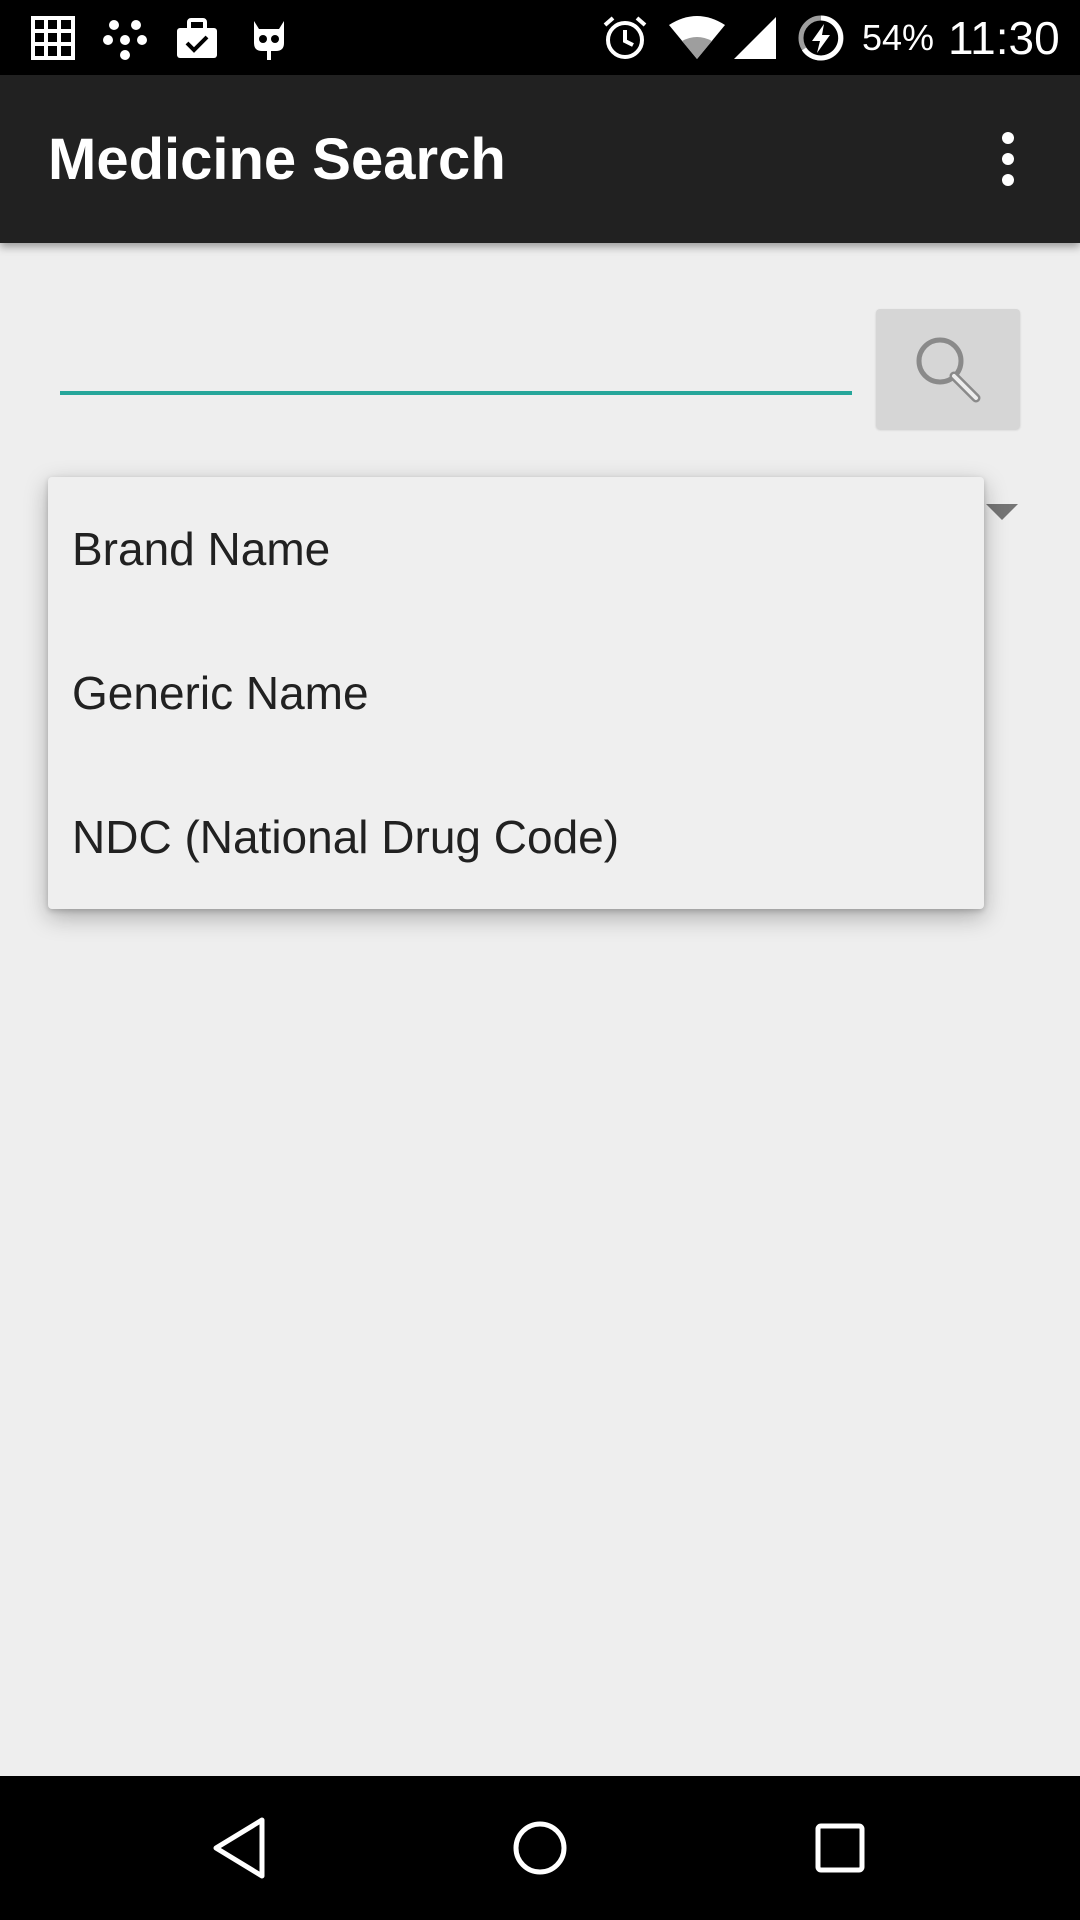  Describe the element at coordinates (516, 549) in the screenshot. I see `dropdown-item-brand-name: Brand Name` at that location.